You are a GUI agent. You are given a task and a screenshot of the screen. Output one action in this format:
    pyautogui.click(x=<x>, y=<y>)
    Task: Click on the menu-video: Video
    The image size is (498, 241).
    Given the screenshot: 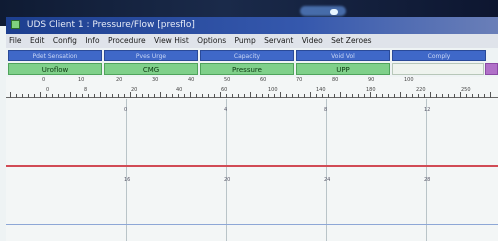 What is the action you would take?
    pyautogui.click(x=312, y=41)
    